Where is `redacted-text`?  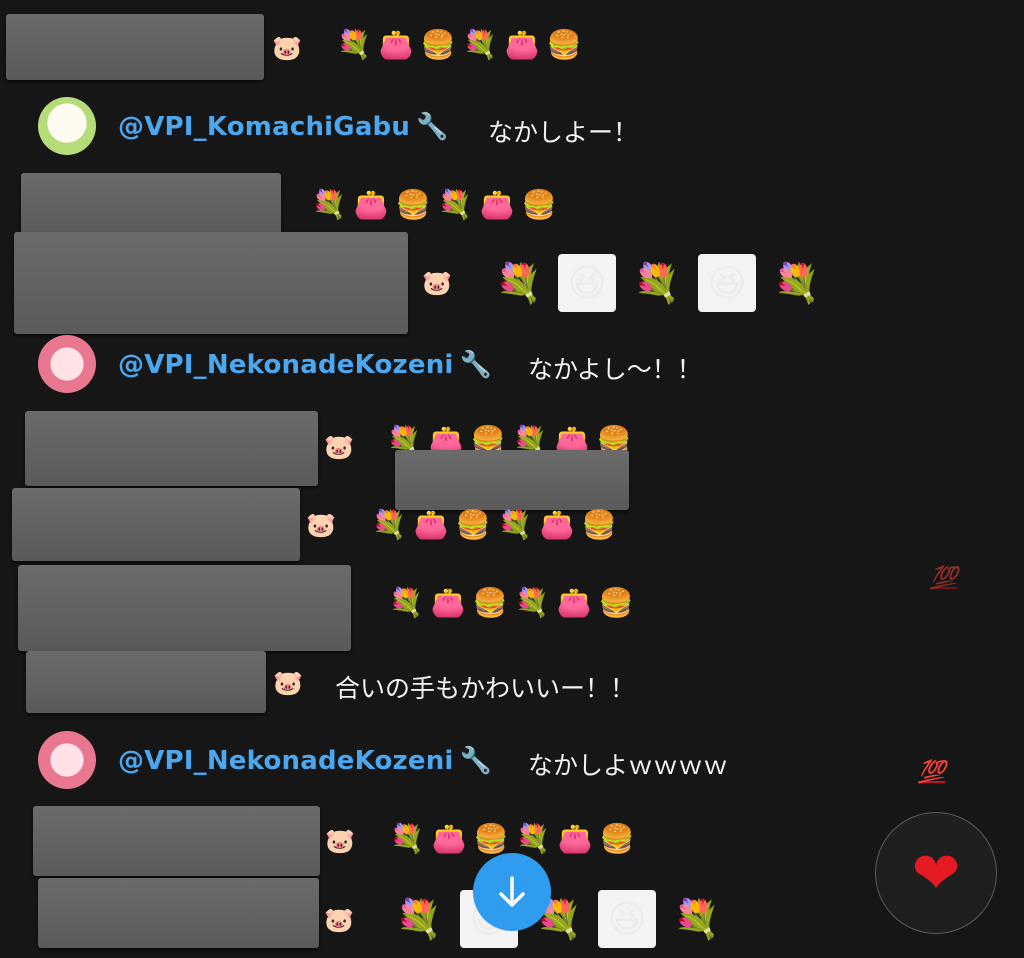 redacted-text is located at coordinates (512, 480).